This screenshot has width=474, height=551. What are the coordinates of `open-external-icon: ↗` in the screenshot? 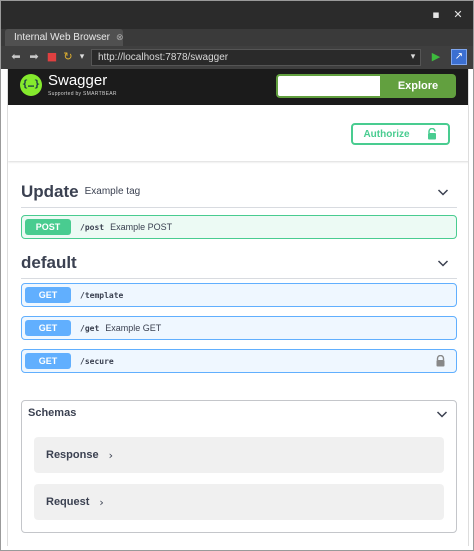 It's located at (459, 57).